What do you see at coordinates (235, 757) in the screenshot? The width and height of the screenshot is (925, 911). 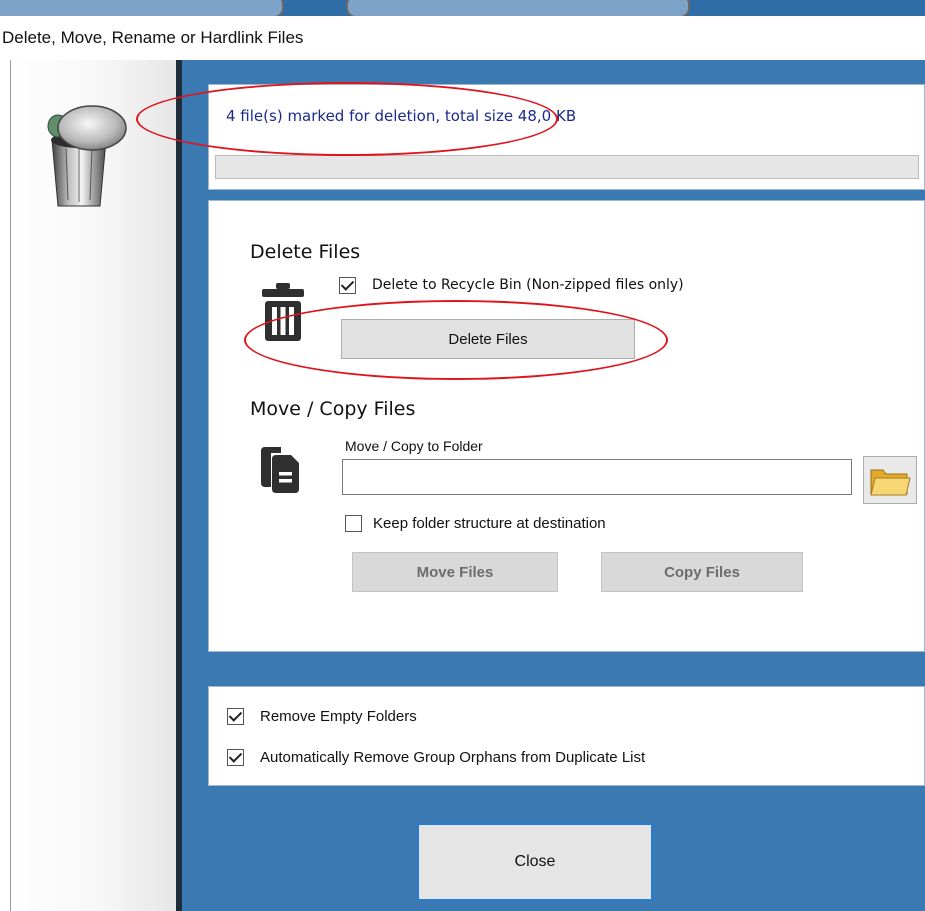 I see `remove-orphans-checkbox` at bounding box center [235, 757].